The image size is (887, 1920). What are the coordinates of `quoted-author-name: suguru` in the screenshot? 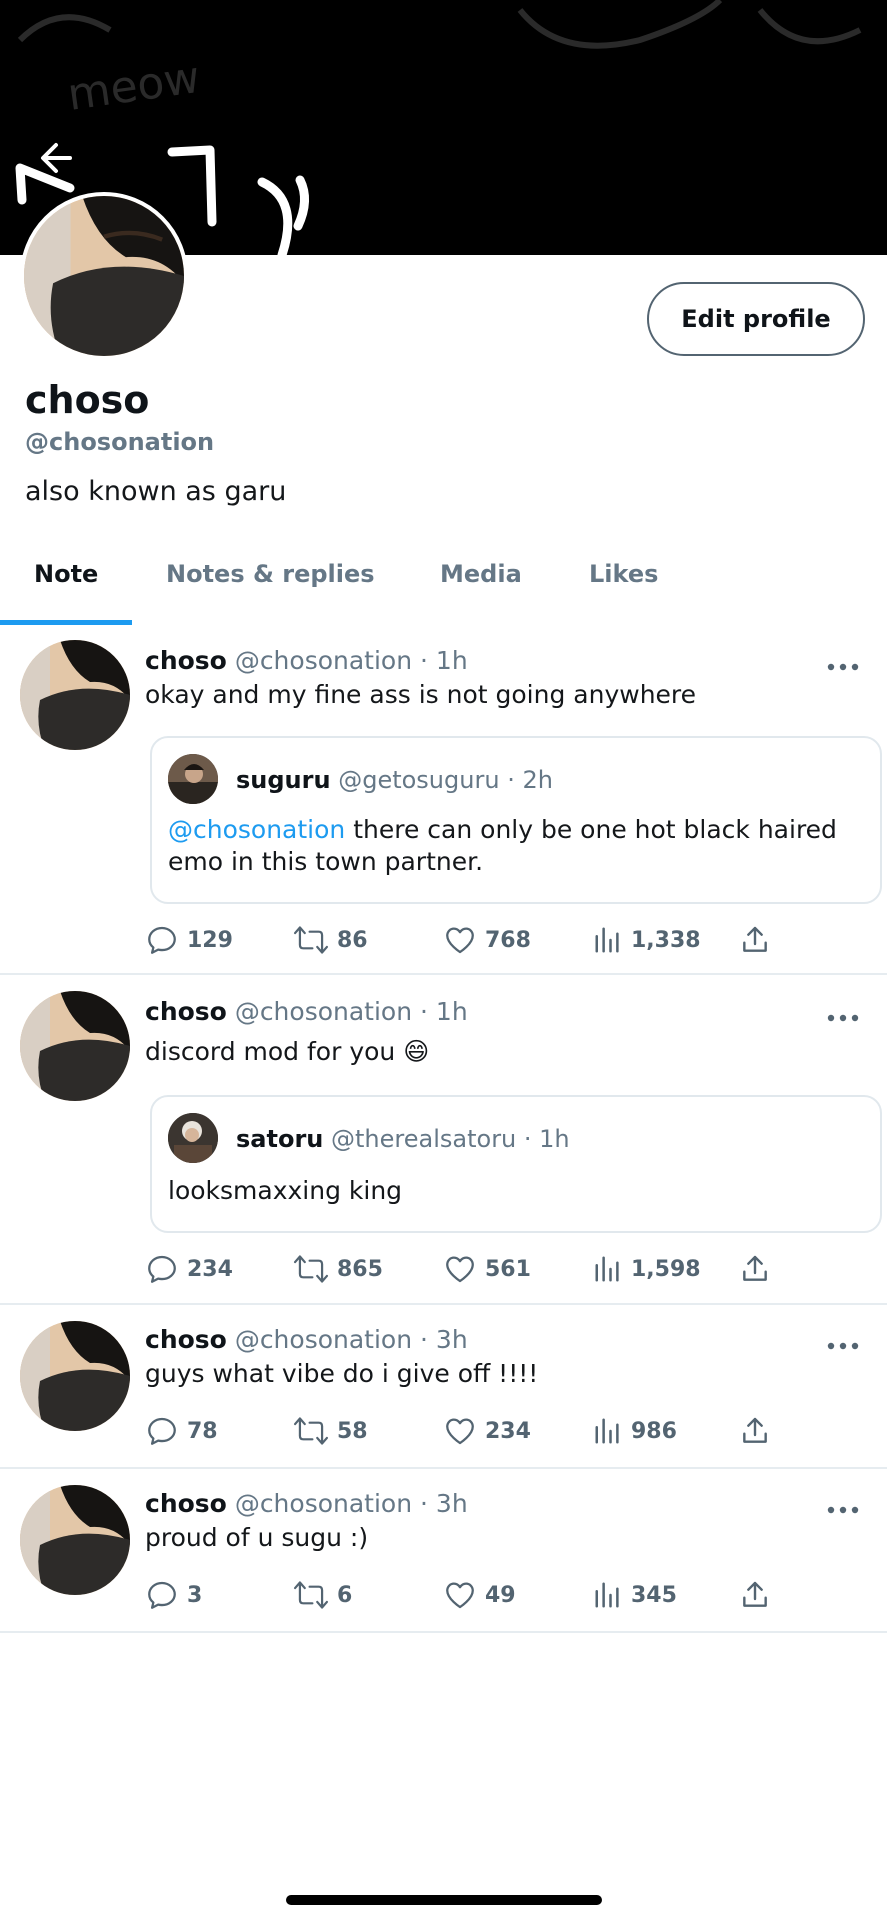 It's located at (283, 780).